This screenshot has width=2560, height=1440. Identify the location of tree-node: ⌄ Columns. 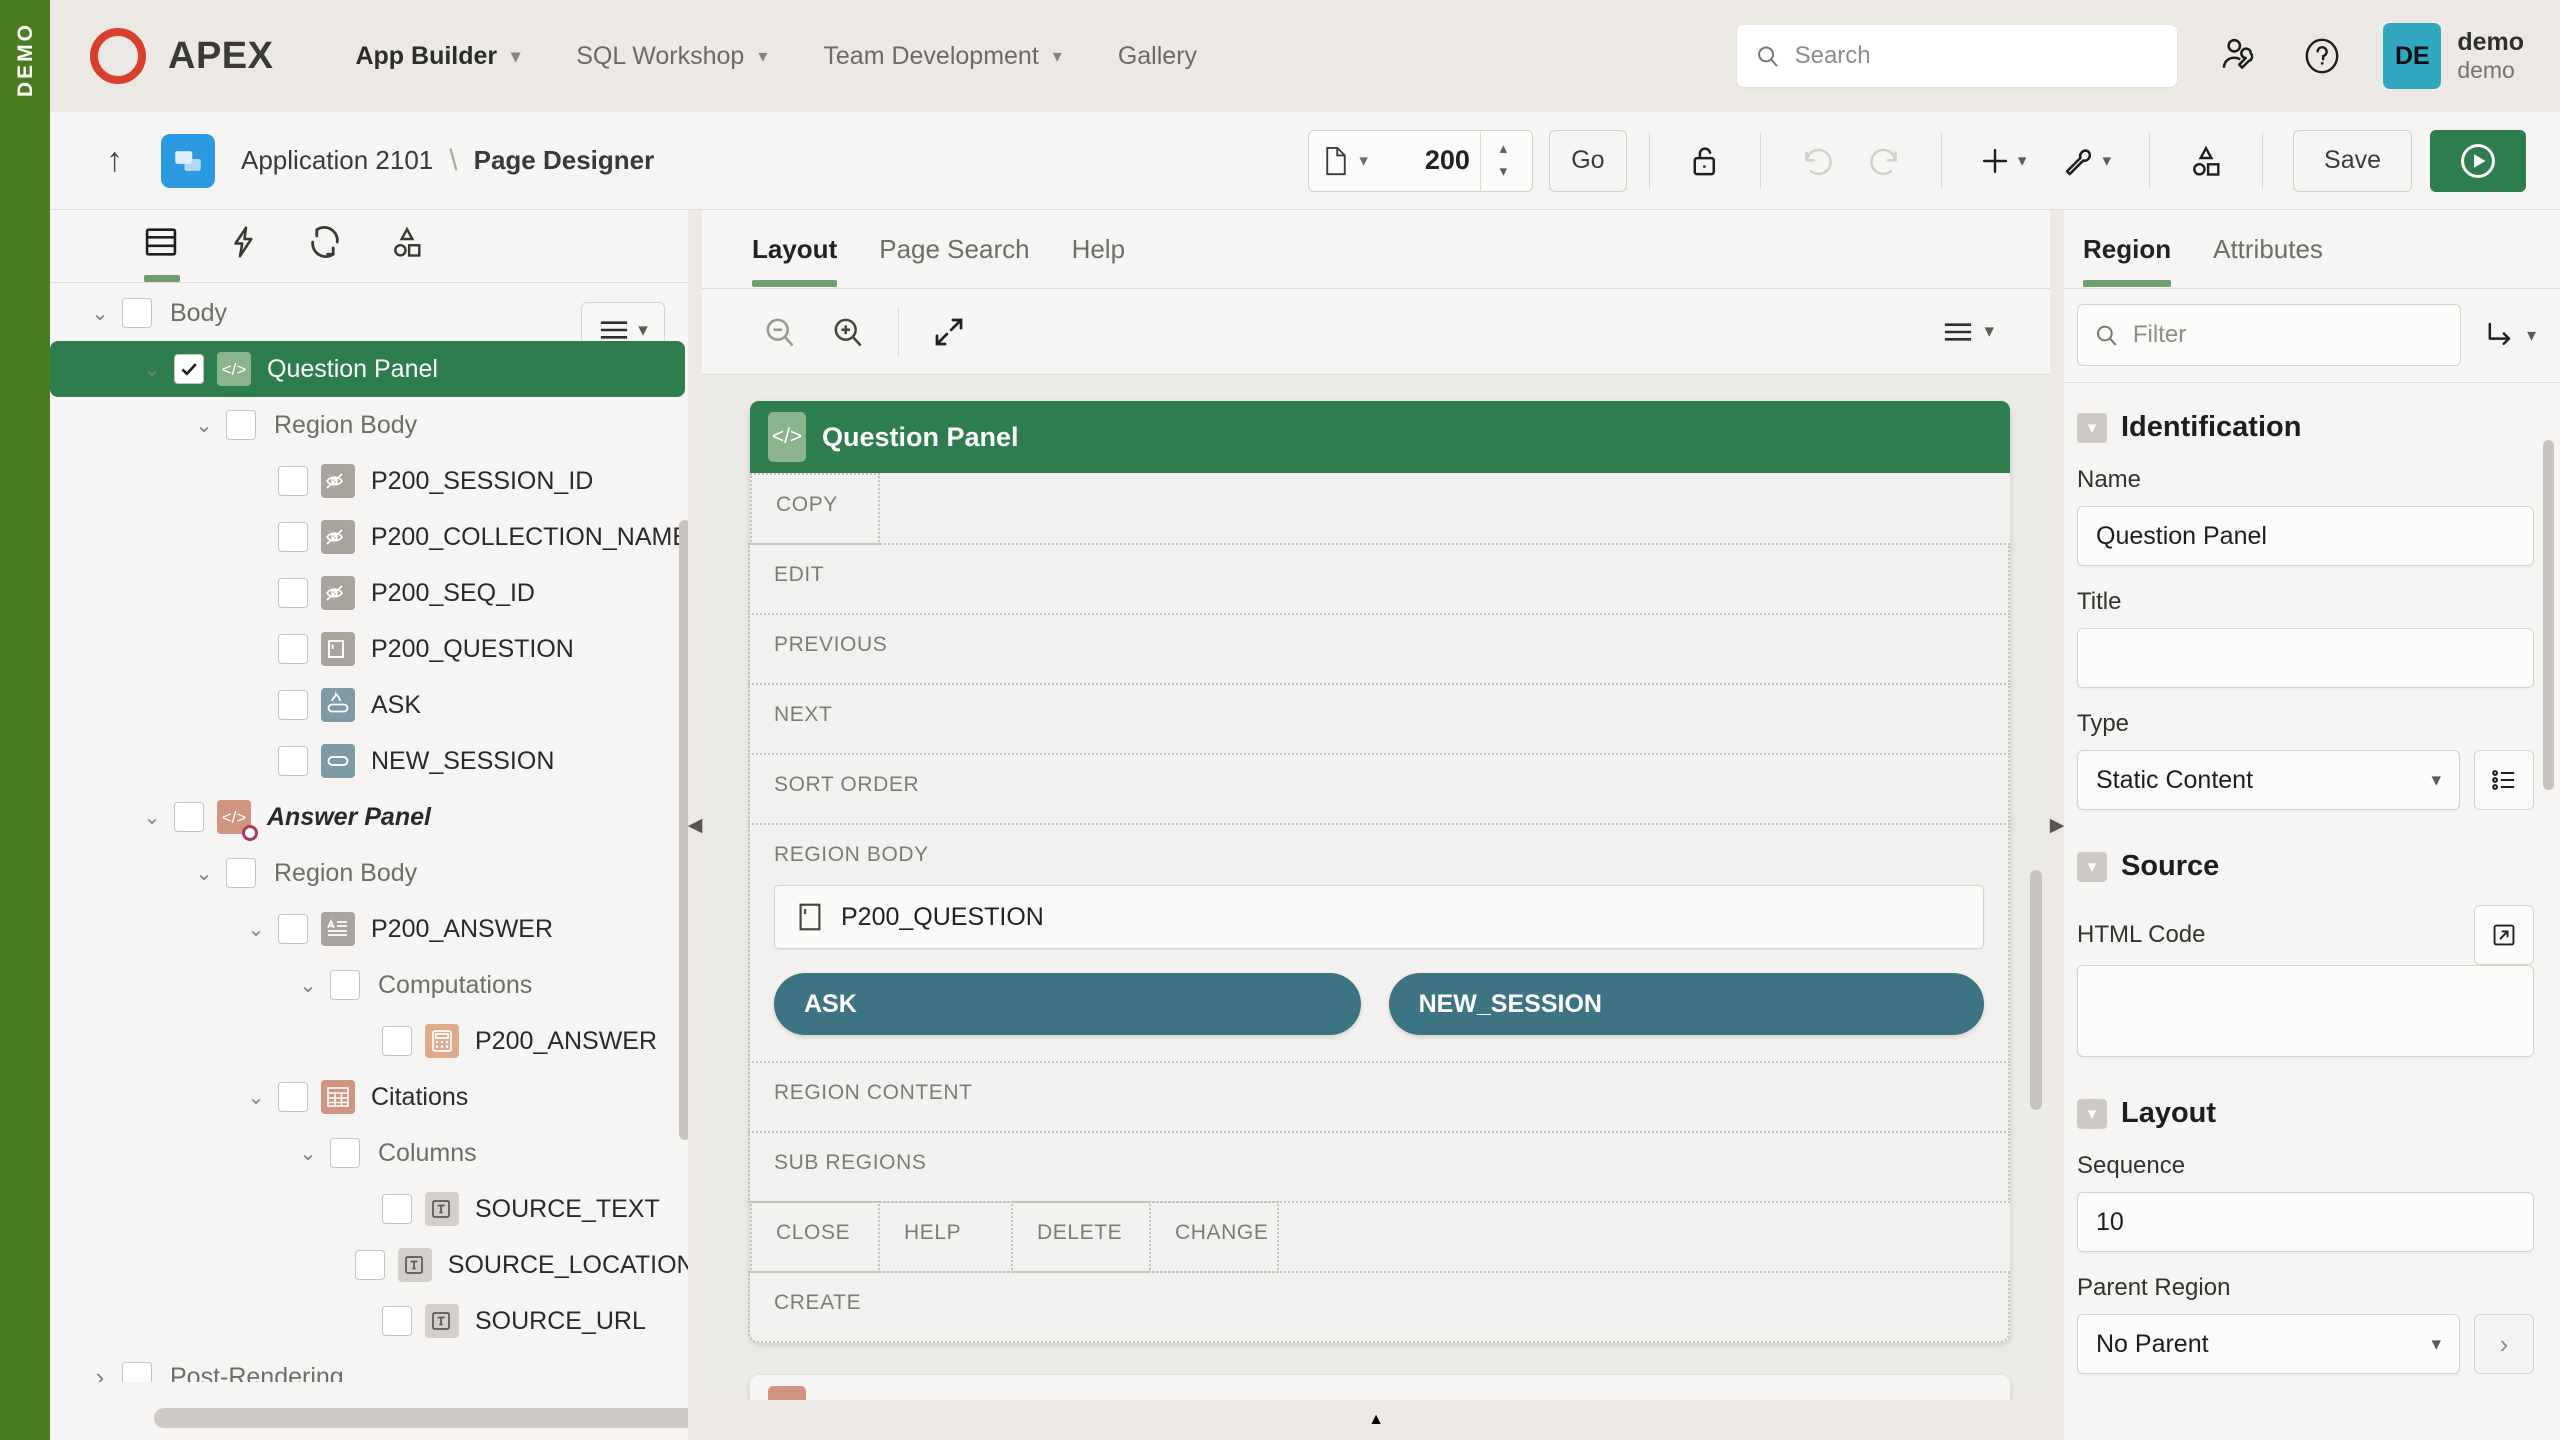
(375, 1153).